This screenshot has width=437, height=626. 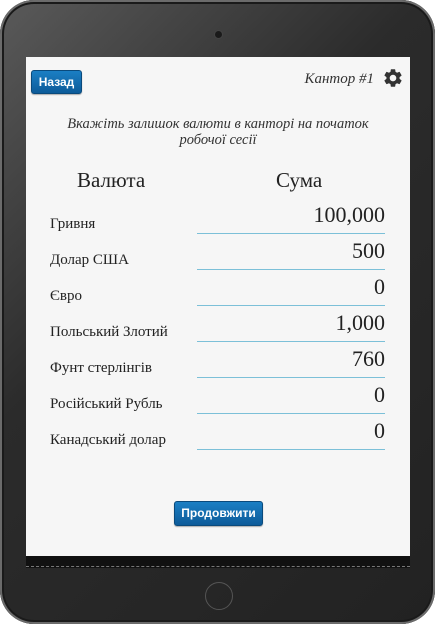 What do you see at coordinates (109, 332) in the screenshot?
I see `currency-label: Польський Злотий` at bounding box center [109, 332].